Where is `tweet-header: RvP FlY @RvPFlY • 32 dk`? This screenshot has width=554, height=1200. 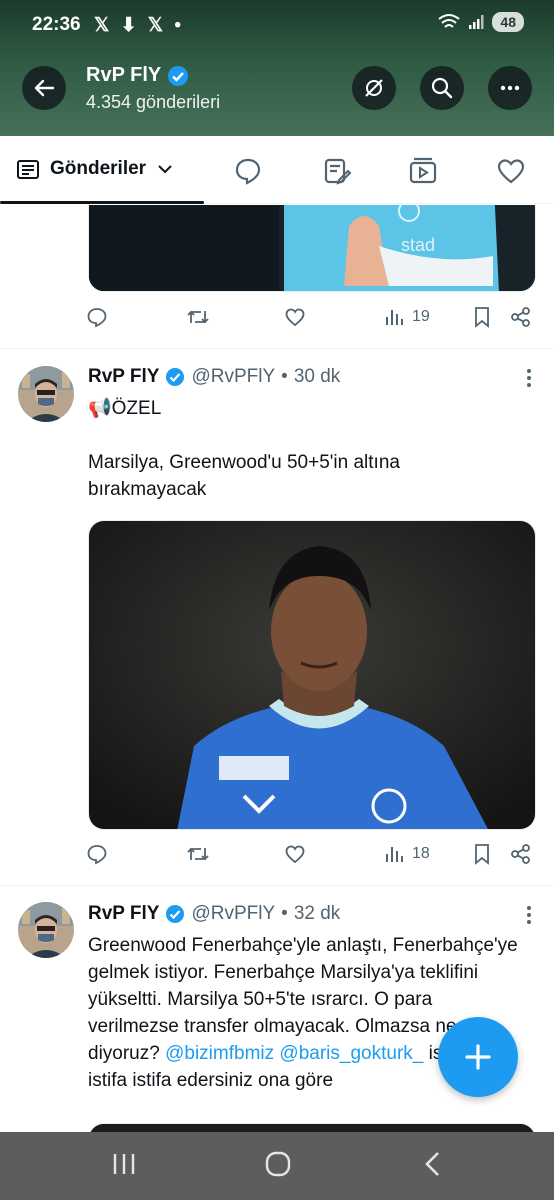
tweet-header: RvP FlY @RvPFlY • 32 dk is located at coordinates (214, 914).